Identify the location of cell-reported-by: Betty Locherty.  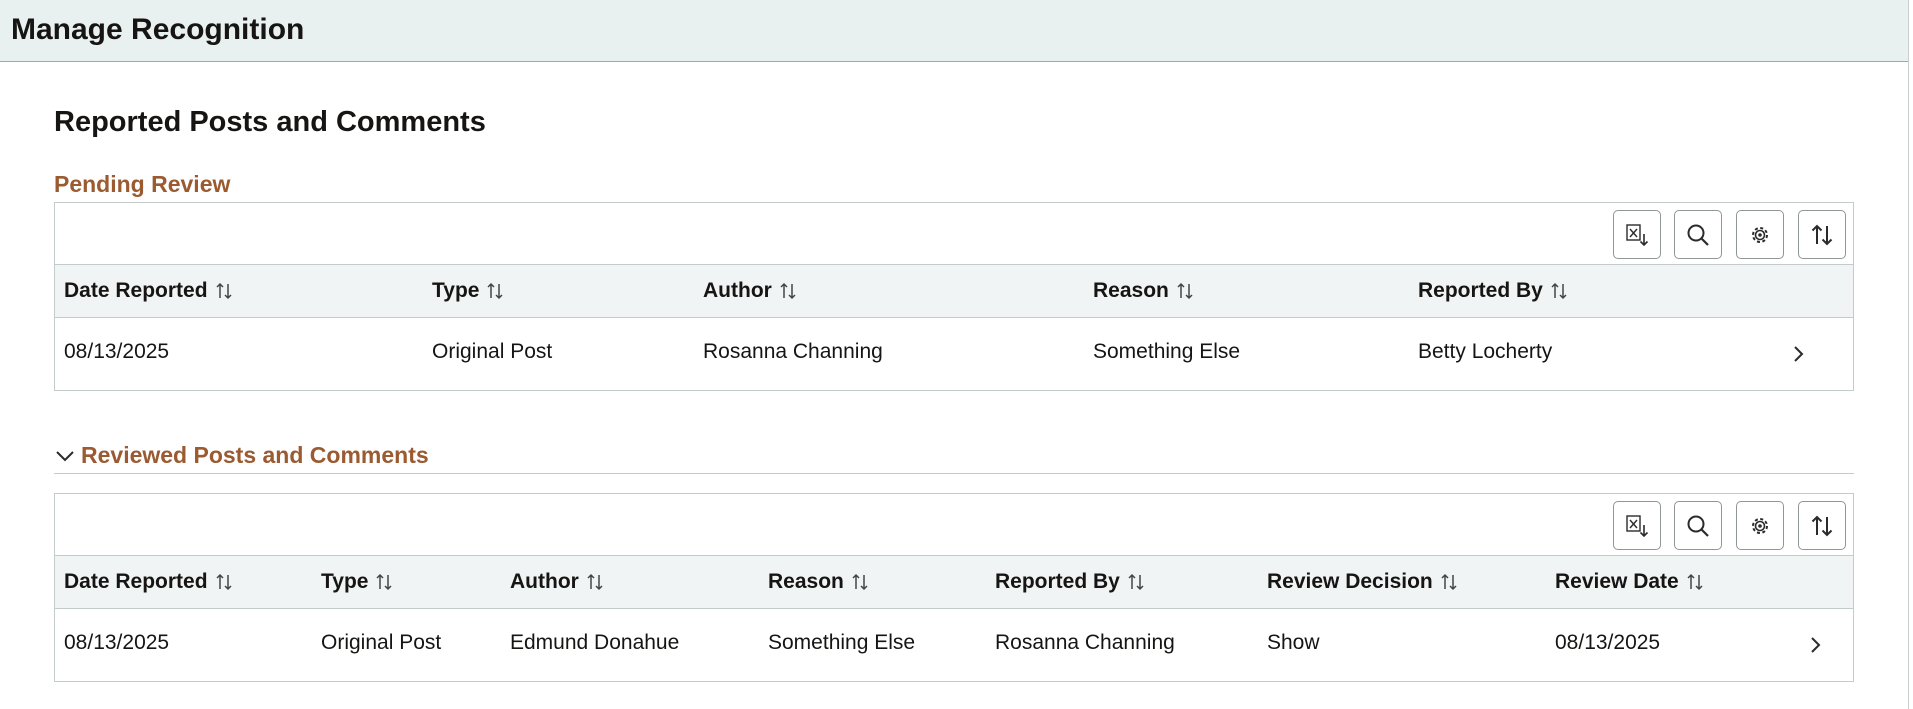
(1485, 351).